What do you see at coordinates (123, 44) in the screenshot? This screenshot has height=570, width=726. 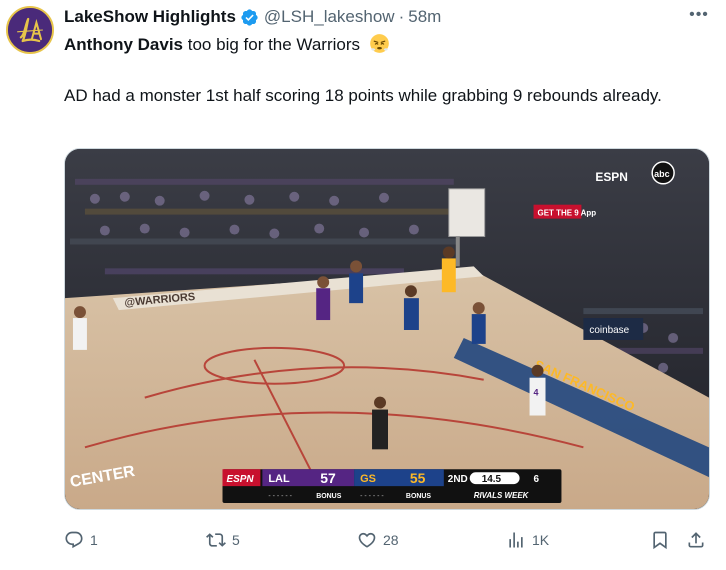 I see `headline-bold-text: Anthony Davis` at bounding box center [123, 44].